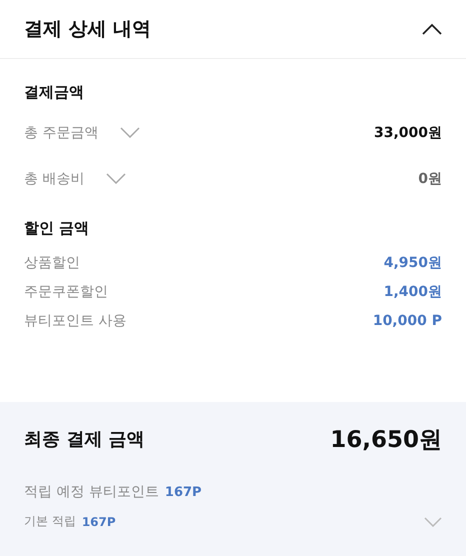 This screenshot has width=466, height=556. Describe the element at coordinates (413, 263) in the screenshot. I see `row-amount: 4,950원` at that location.